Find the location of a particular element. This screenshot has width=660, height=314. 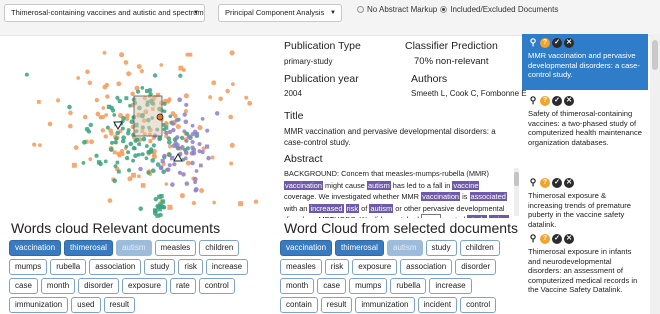

left-cloud-word-tag: autism is located at coordinates (133, 248).